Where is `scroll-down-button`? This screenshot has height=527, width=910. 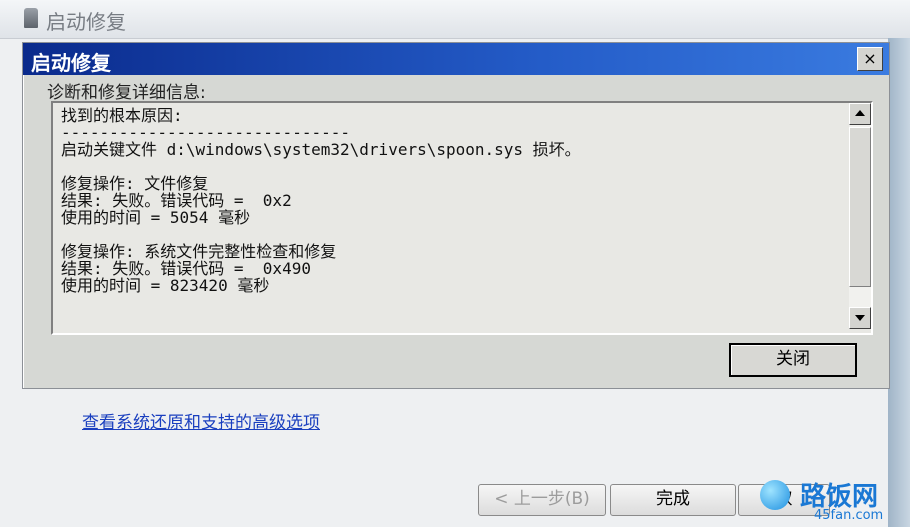 scroll-down-button is located at coordinates (860, 318).